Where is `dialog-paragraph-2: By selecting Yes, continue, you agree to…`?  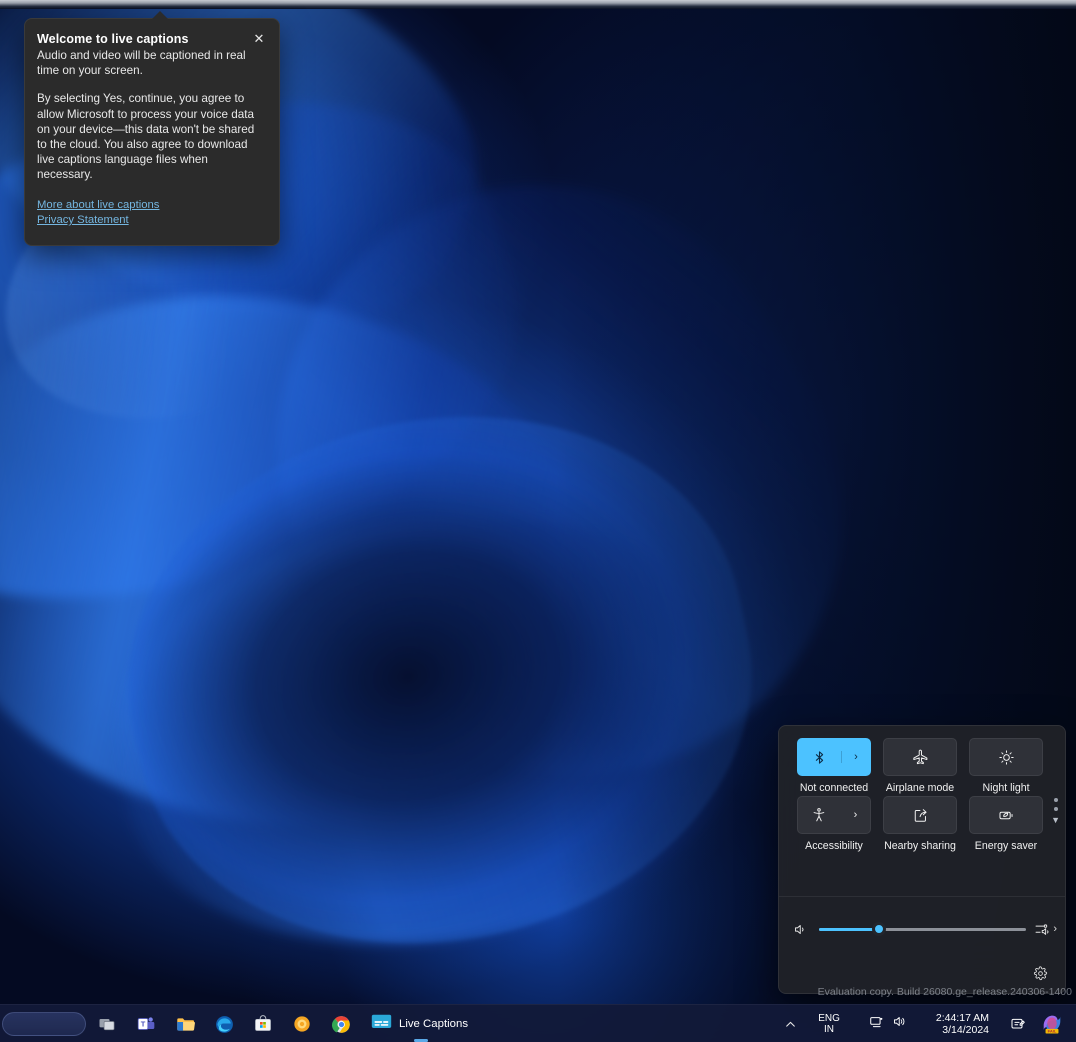 dialog-paragraph-2: By selecting Yes, continue, you agree to… is located at coordinates (146, 137).